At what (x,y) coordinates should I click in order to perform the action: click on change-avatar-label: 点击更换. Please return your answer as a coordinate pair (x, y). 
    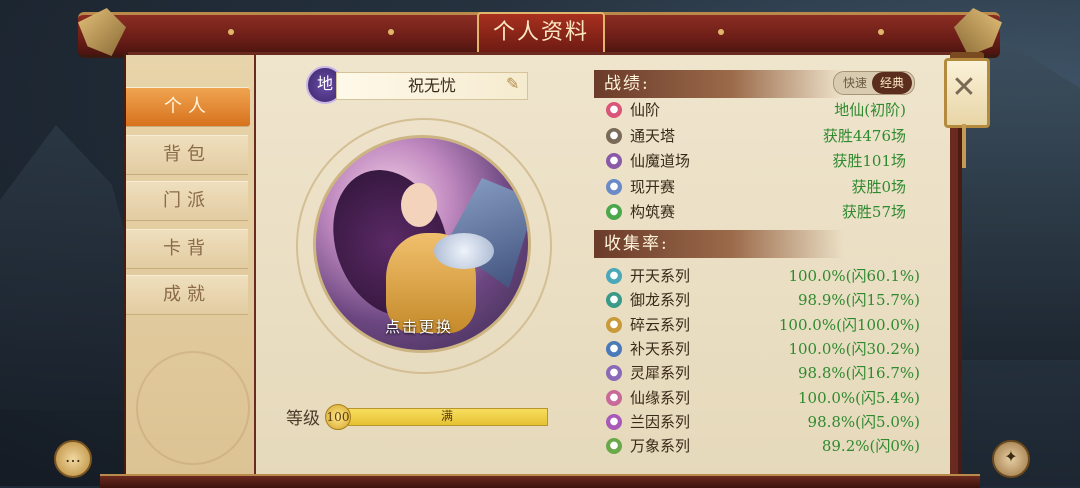
    Looking at the image, I should click on (419, 326).